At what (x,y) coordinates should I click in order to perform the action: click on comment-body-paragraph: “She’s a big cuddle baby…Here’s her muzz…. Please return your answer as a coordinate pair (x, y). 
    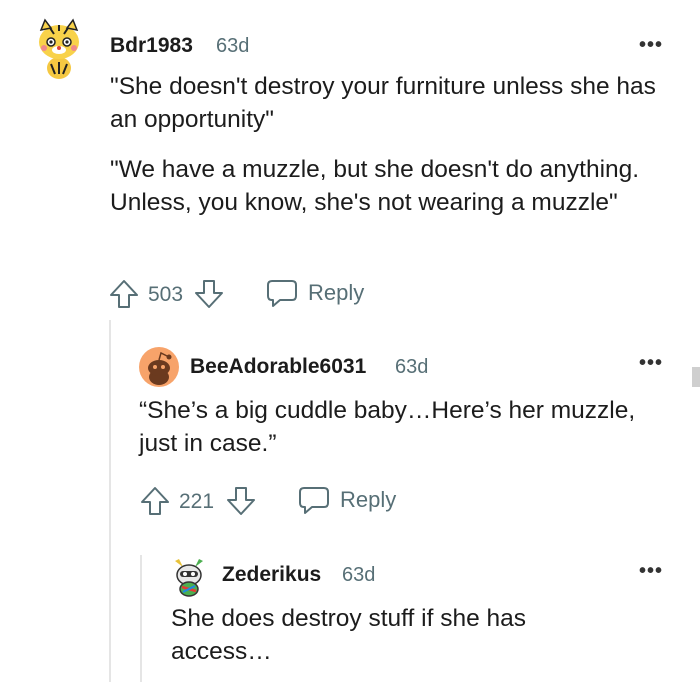
    Looking at the image, I should click on (387, 427).